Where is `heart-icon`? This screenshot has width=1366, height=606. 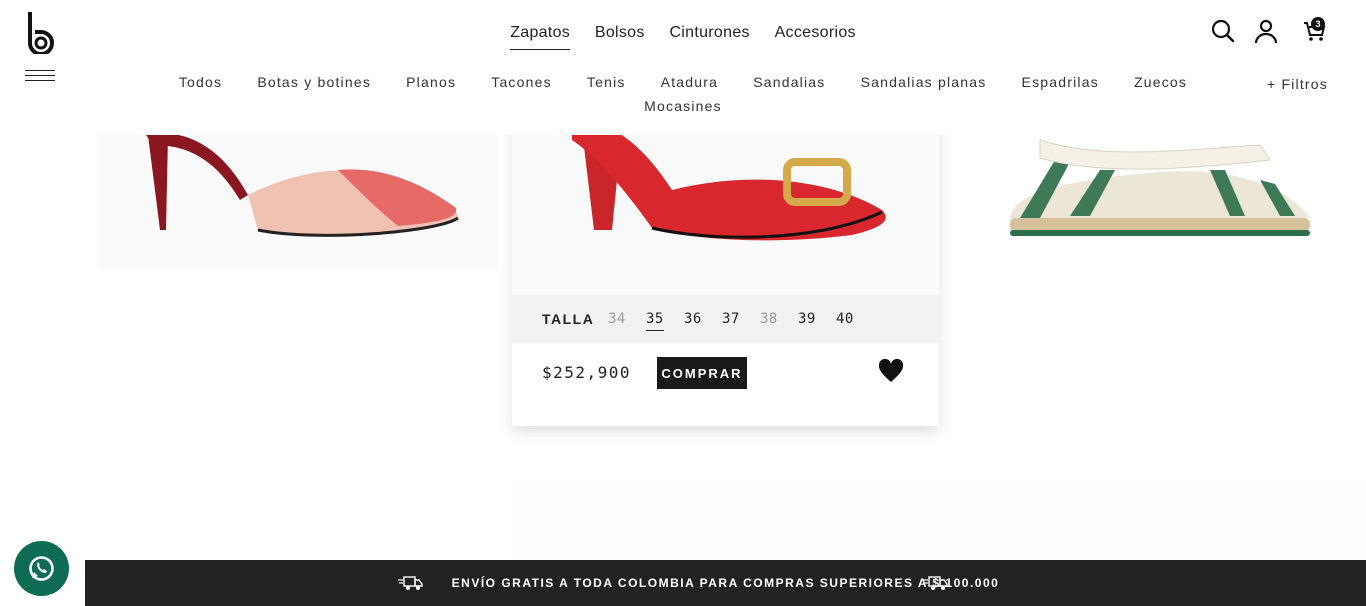
heart-icon is located at coordinates (891, 371).